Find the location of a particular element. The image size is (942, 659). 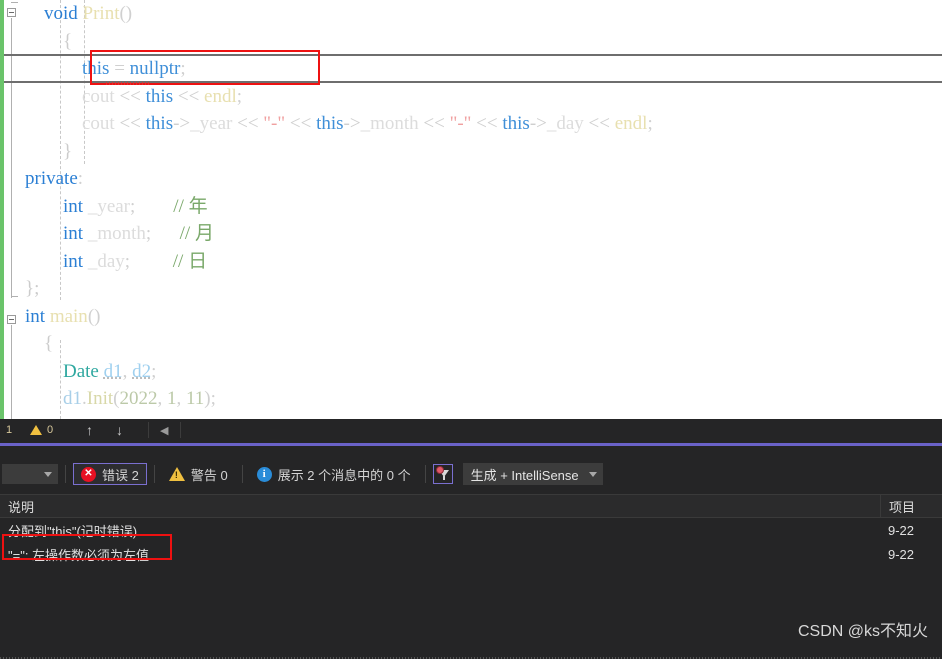

column-header-project: 项目 is located at coordinates (911, 506).